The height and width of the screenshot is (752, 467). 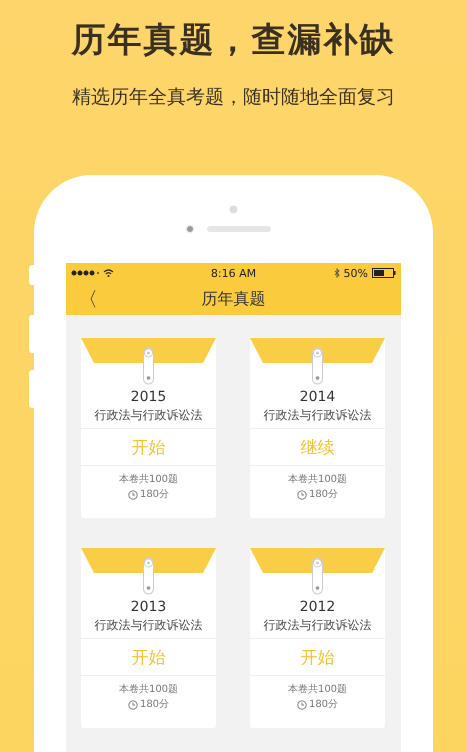 I want to click on status-time: 8:16 AM, so click(x=233, y=273).